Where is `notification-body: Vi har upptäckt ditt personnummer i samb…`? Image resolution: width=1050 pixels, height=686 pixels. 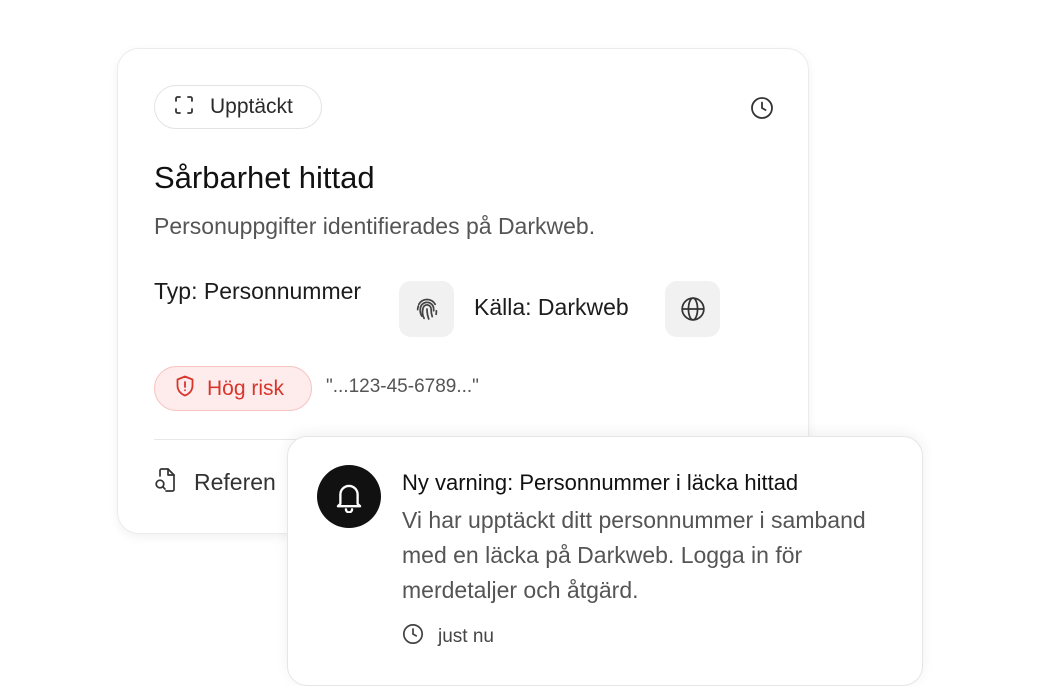
notification-body: Vi har upptäckt ditt personnummer i samb… is located at coordinates (634, 555).